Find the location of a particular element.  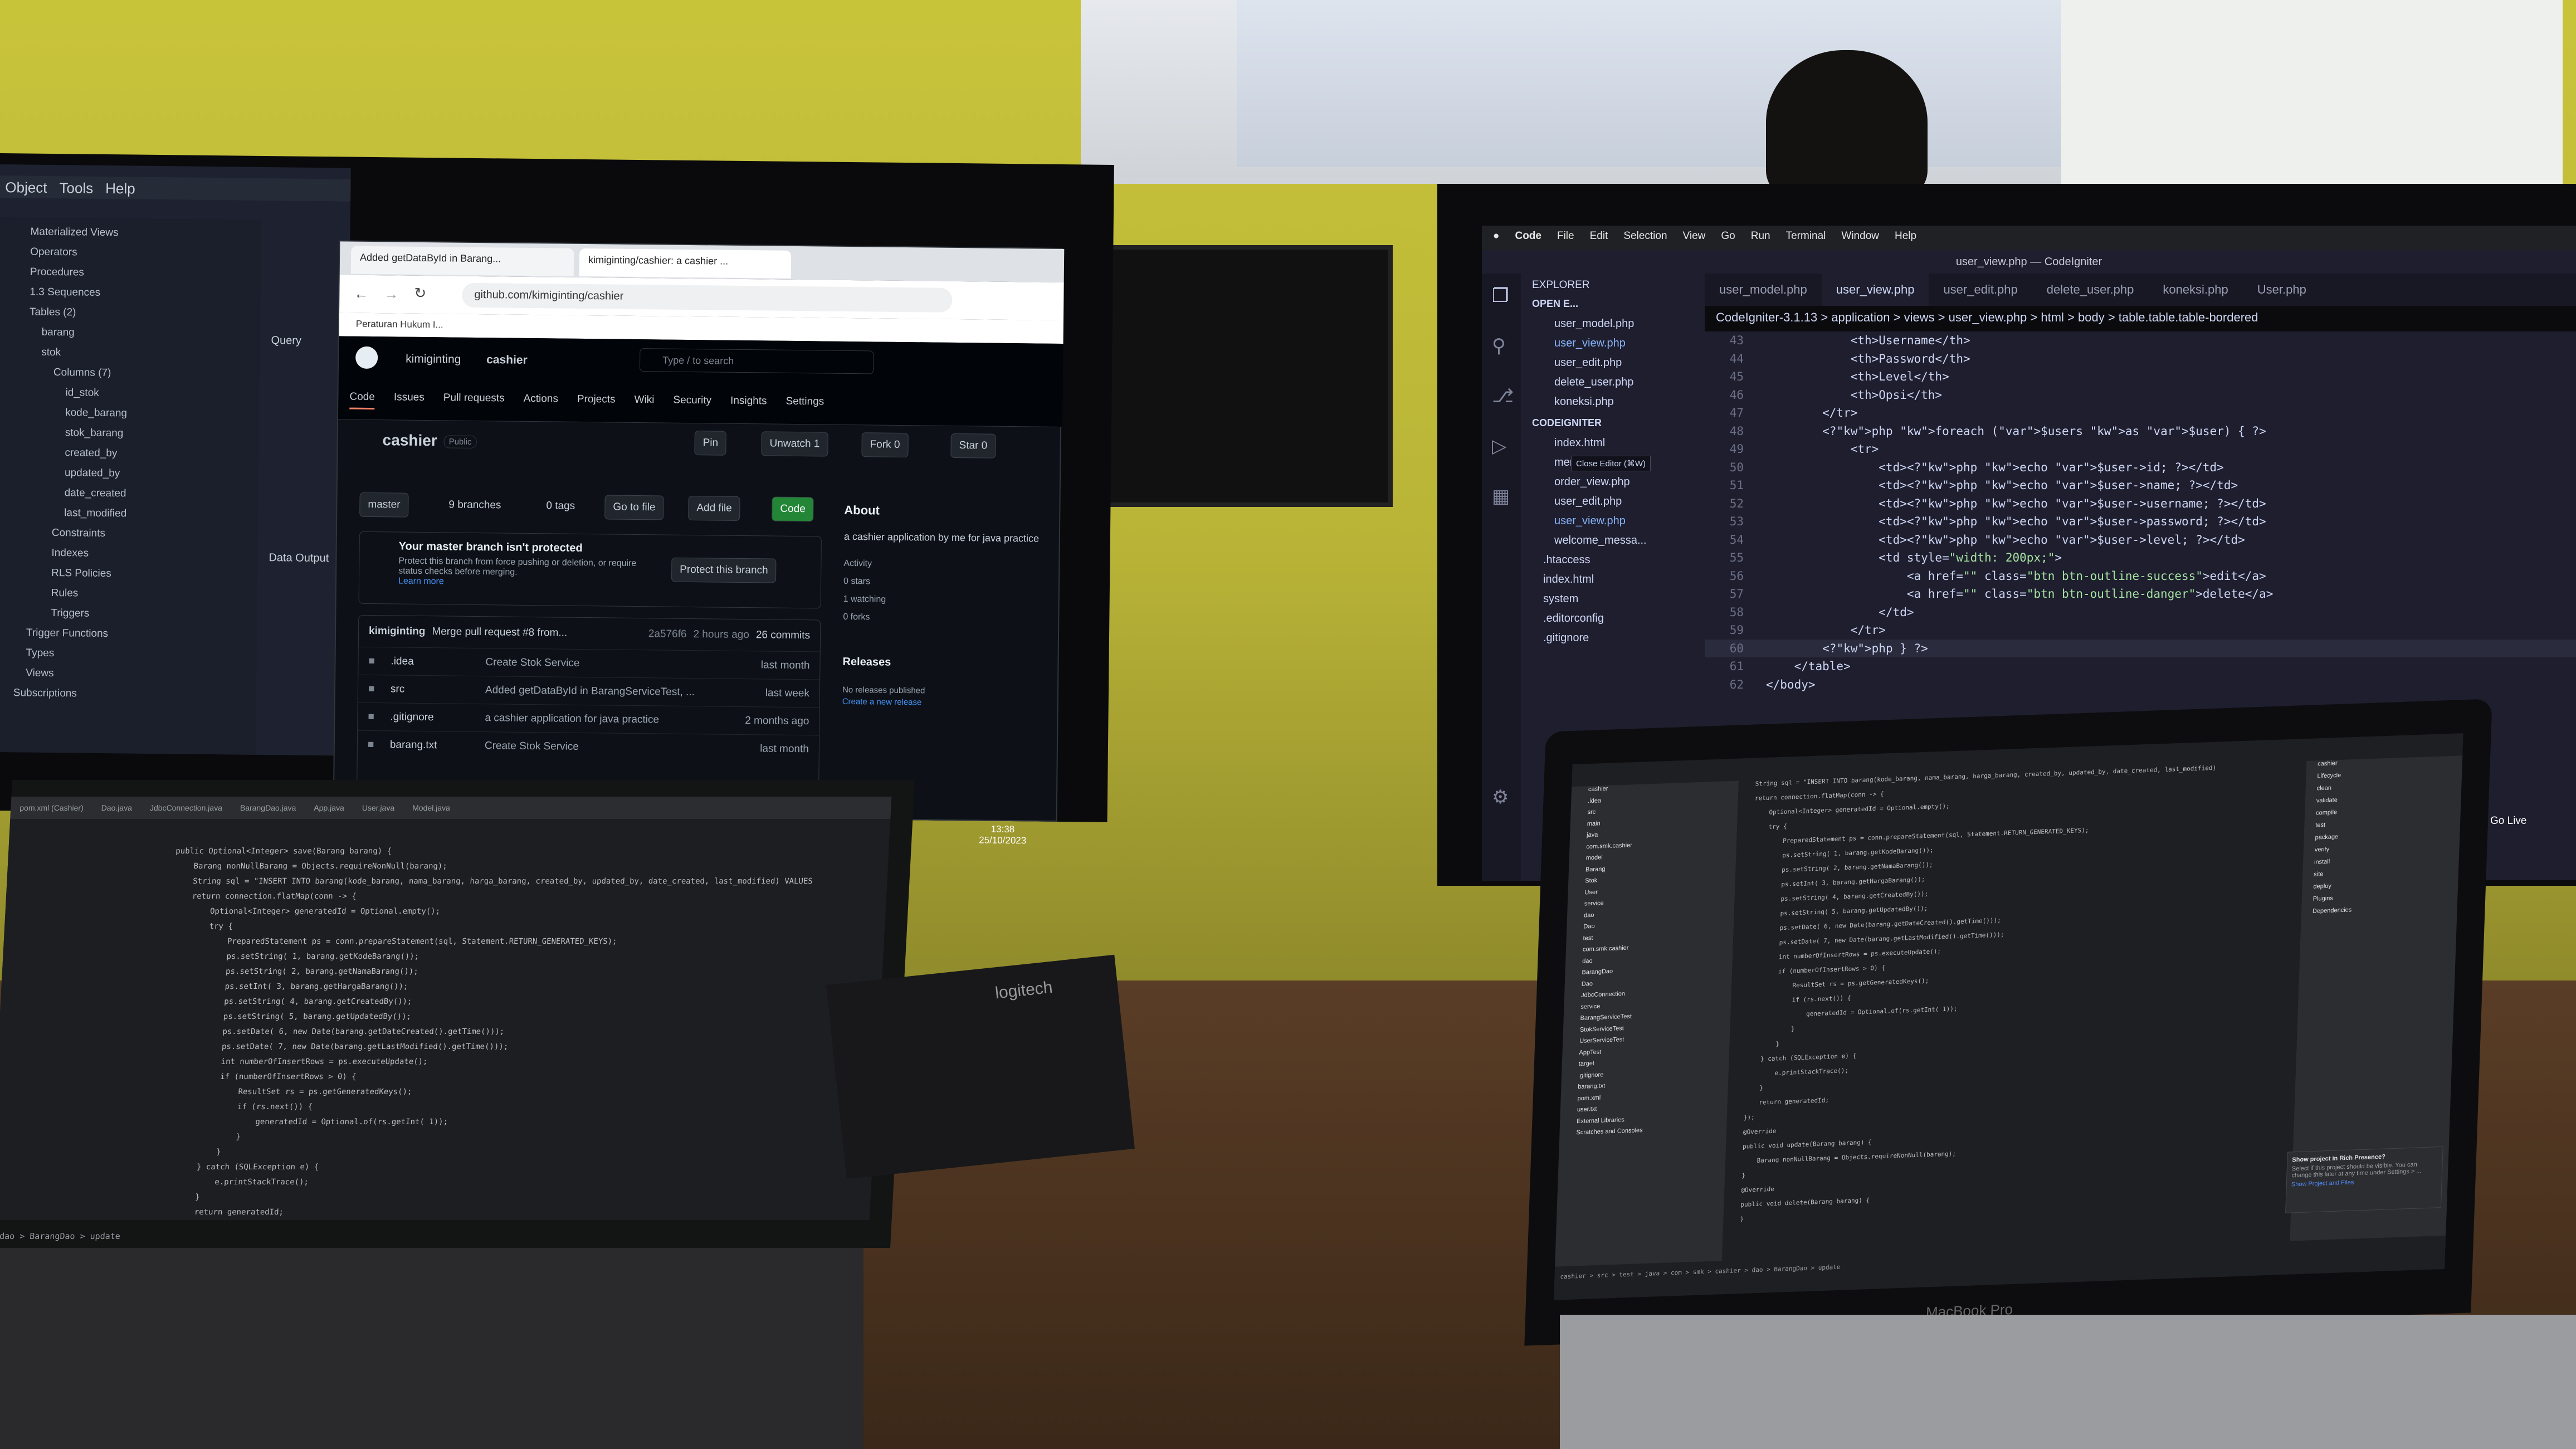

code-button: Code is located at coordinates (793, 509).